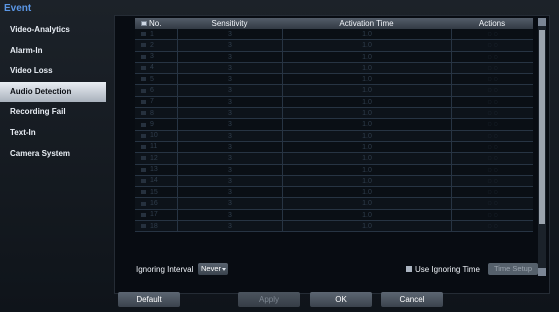 This screenshot has height=312, width=559. What do you see at coordinates (513, 269) in the screenshot?
I see `time-setup-button: Time Setup` at bounding box center [513, 269].